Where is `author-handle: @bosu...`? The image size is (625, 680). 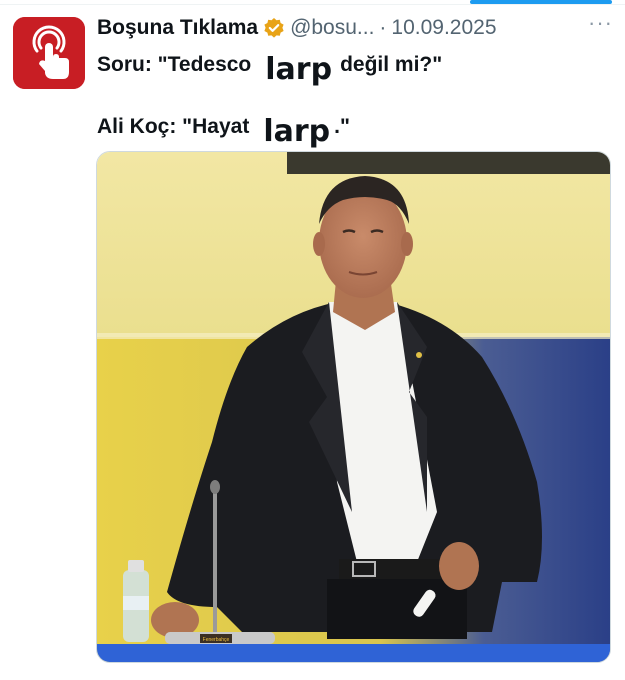 author-handle: @bosu... is located at coordinates (332, 28).